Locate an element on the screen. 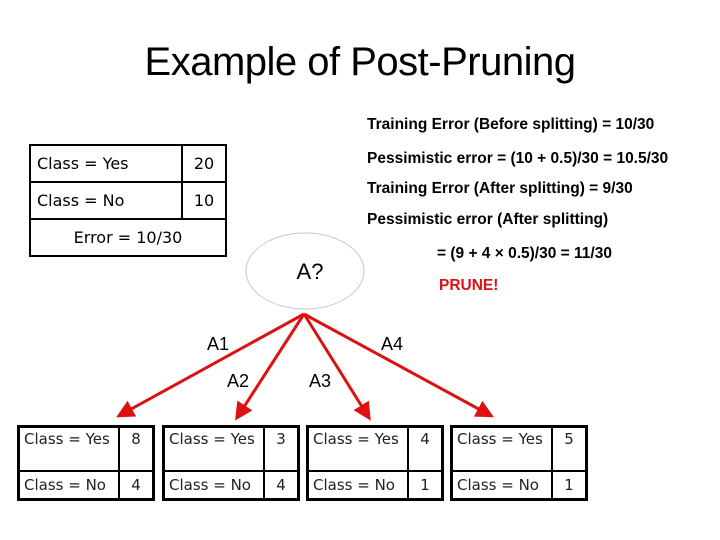  edge-label-a2: A2 is located at coordinates (238, 381).